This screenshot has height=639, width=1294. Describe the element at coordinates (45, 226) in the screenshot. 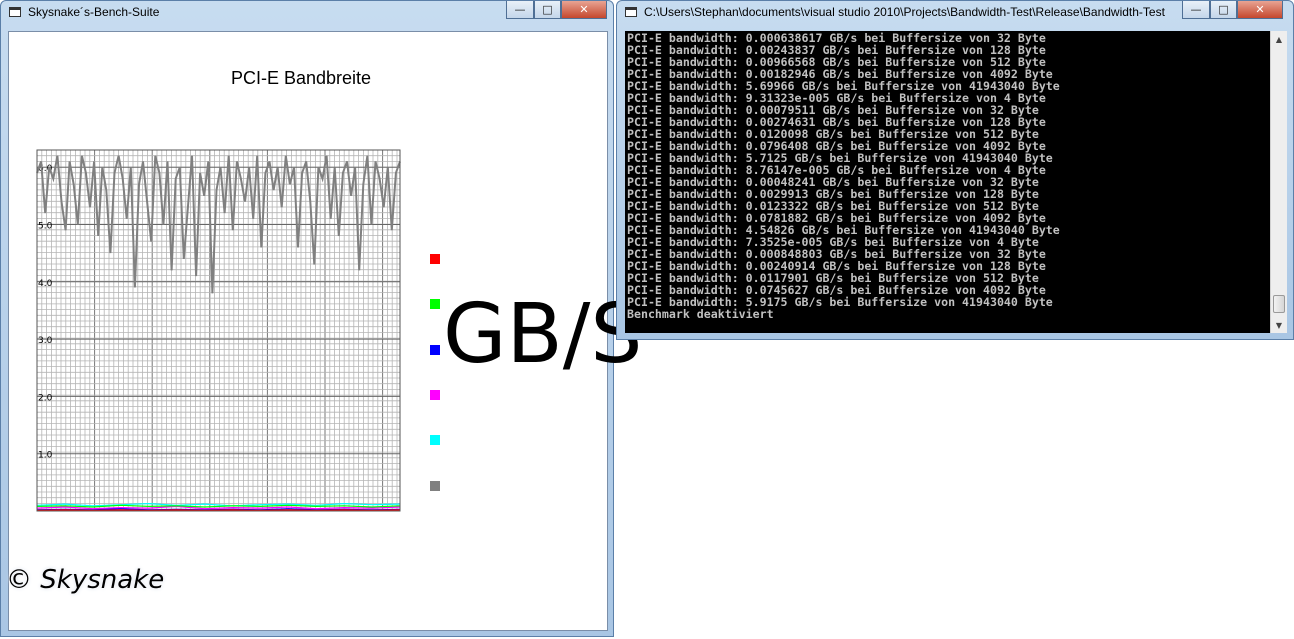

I see `y-tick-label: 5.0` at that location.